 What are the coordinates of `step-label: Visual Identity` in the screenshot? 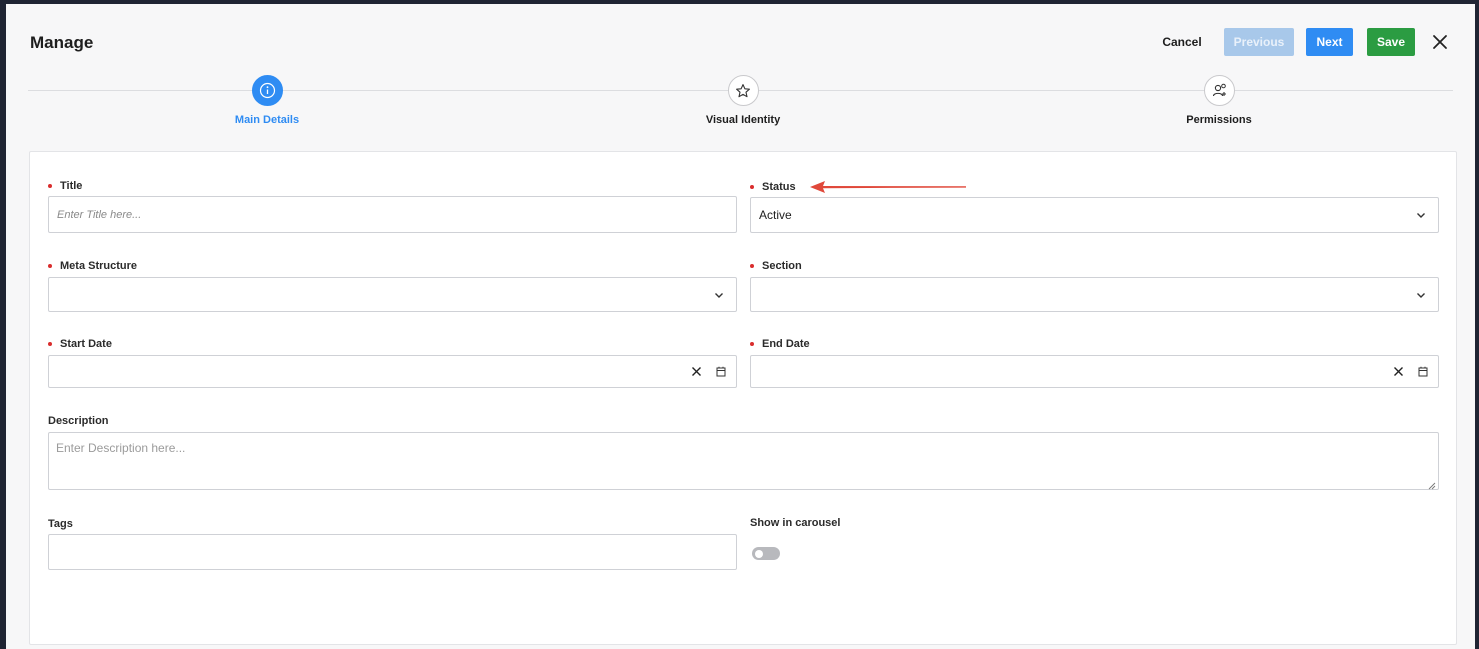 It's located at (743, 120).